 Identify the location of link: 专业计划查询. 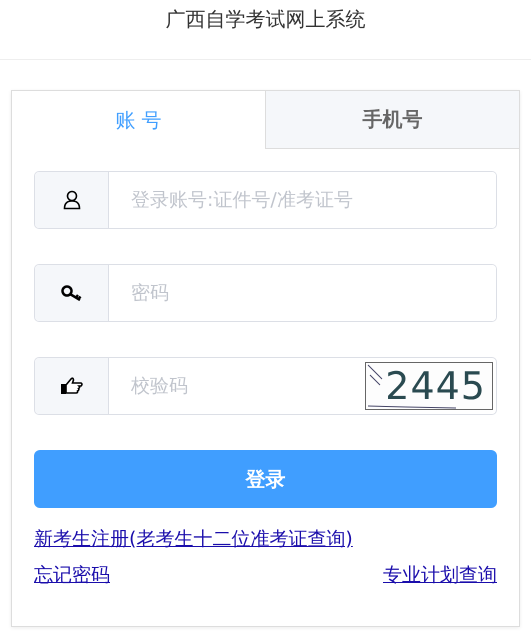
(440, 575).